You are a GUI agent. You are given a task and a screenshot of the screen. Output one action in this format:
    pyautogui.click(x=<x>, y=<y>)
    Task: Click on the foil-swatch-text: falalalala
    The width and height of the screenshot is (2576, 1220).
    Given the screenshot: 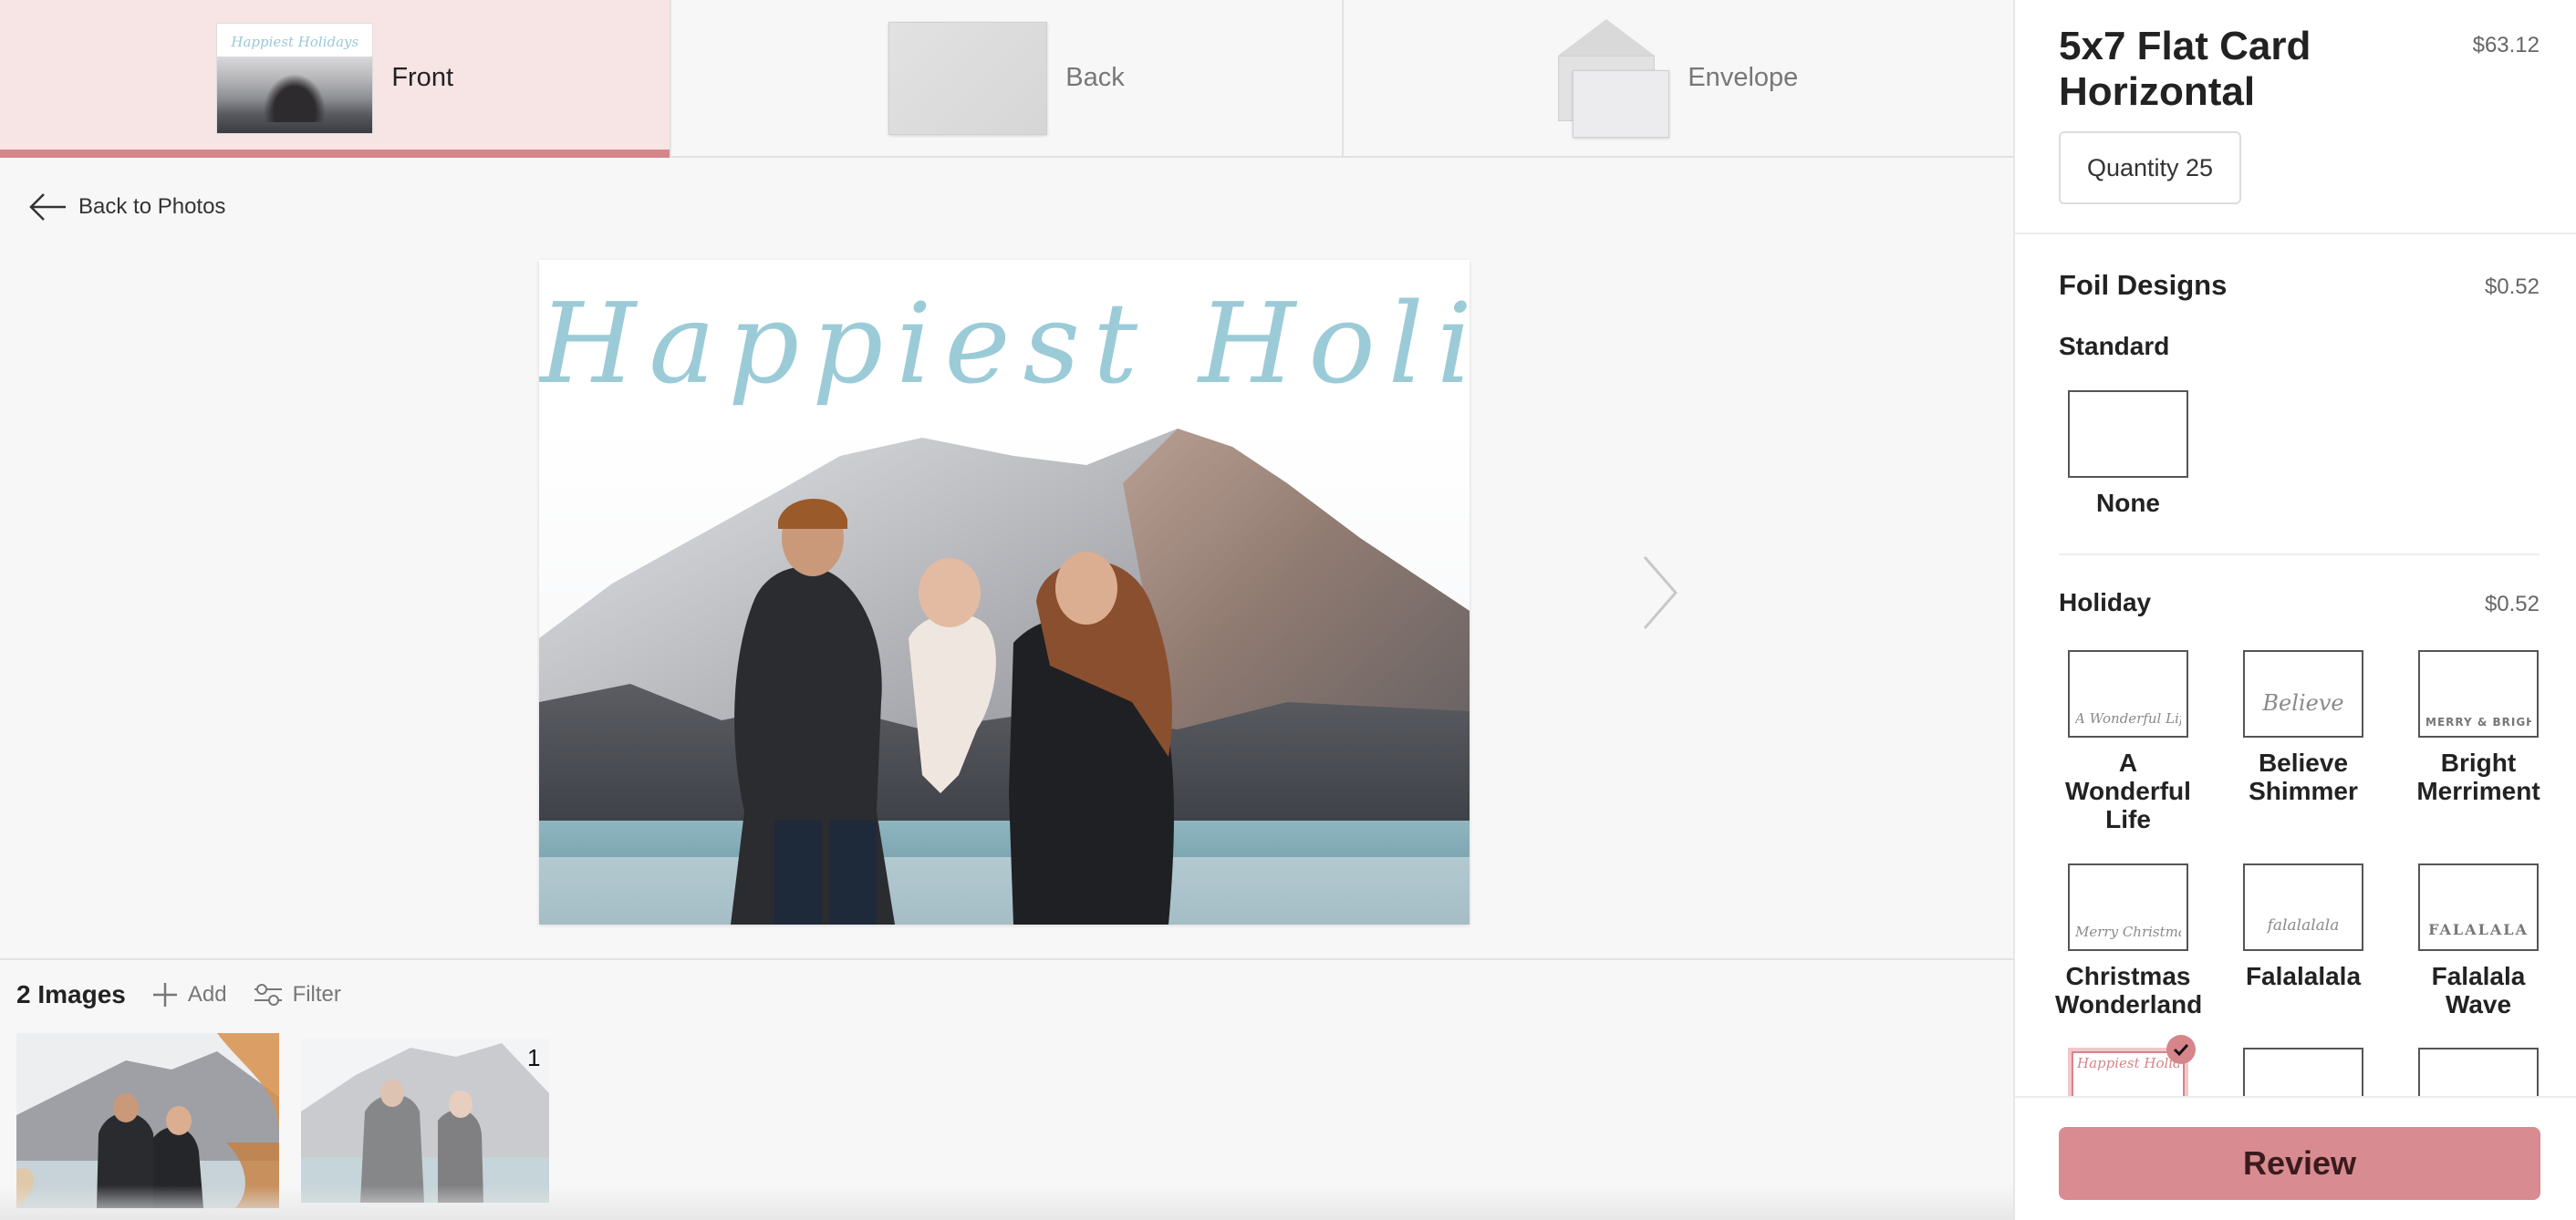 What is the action you would take?
    pyautogui.click(x=2303, y=925)
    